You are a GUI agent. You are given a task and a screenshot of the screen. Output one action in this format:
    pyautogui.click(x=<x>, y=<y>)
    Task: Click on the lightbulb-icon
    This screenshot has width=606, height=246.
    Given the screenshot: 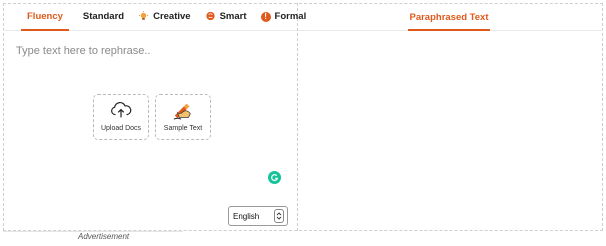 What is the action you would take?
    pyautogui.click(x=144, y=15)
    